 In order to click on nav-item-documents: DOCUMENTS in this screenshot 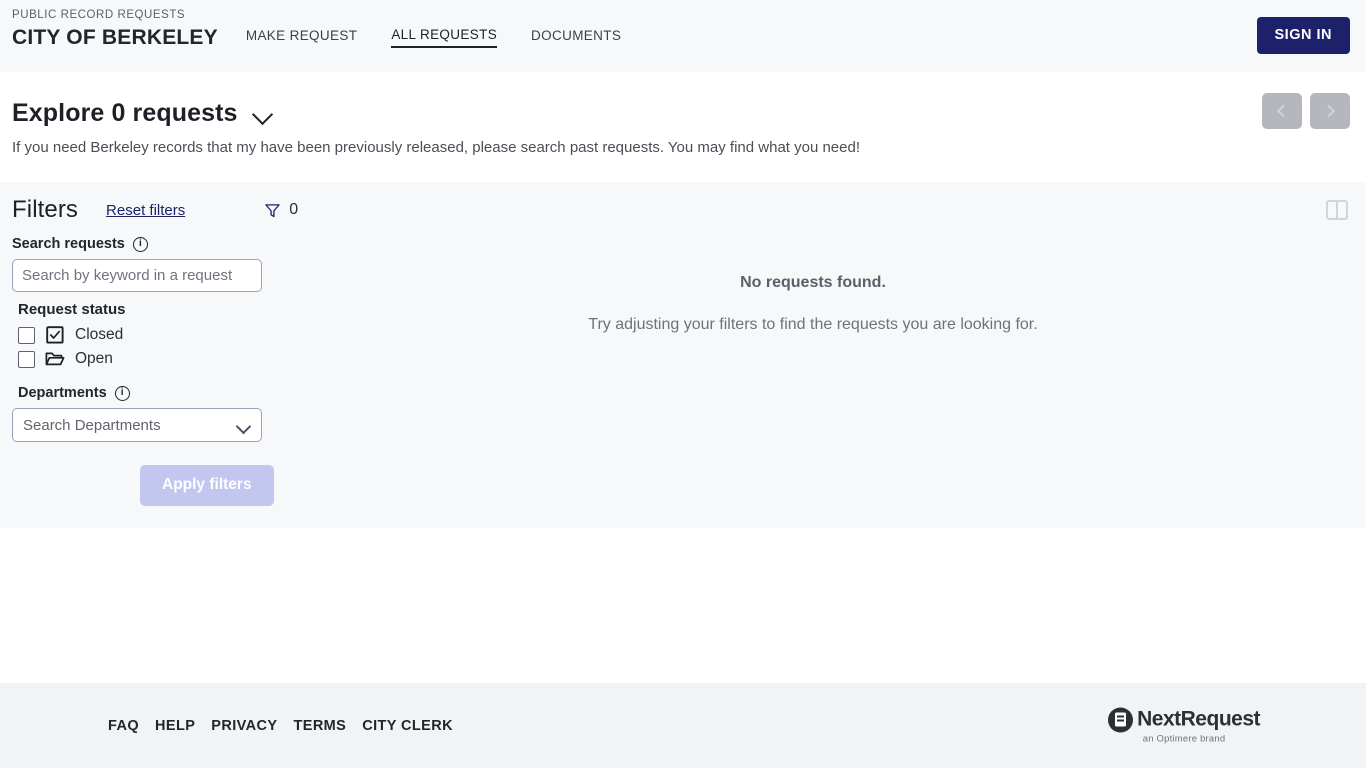, I will do `click(576, 37)`.